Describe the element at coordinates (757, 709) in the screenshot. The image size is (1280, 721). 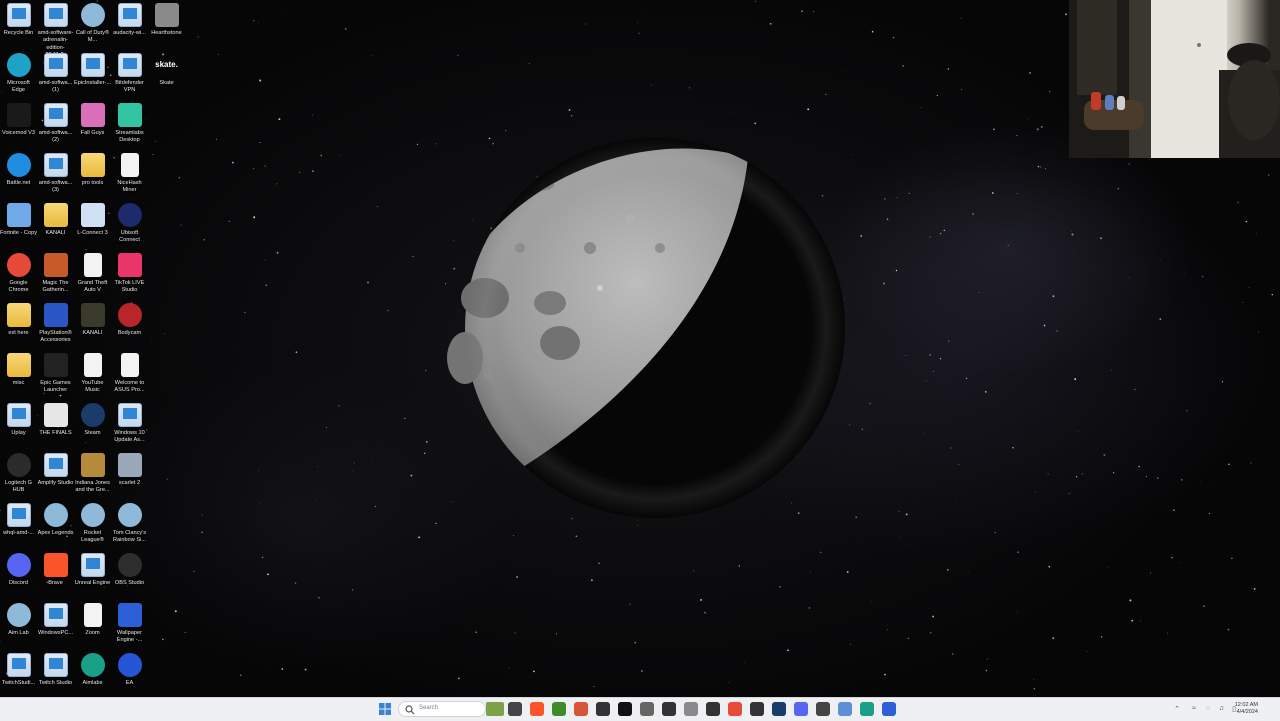
I see `taskbar-obs-icon` at that location.